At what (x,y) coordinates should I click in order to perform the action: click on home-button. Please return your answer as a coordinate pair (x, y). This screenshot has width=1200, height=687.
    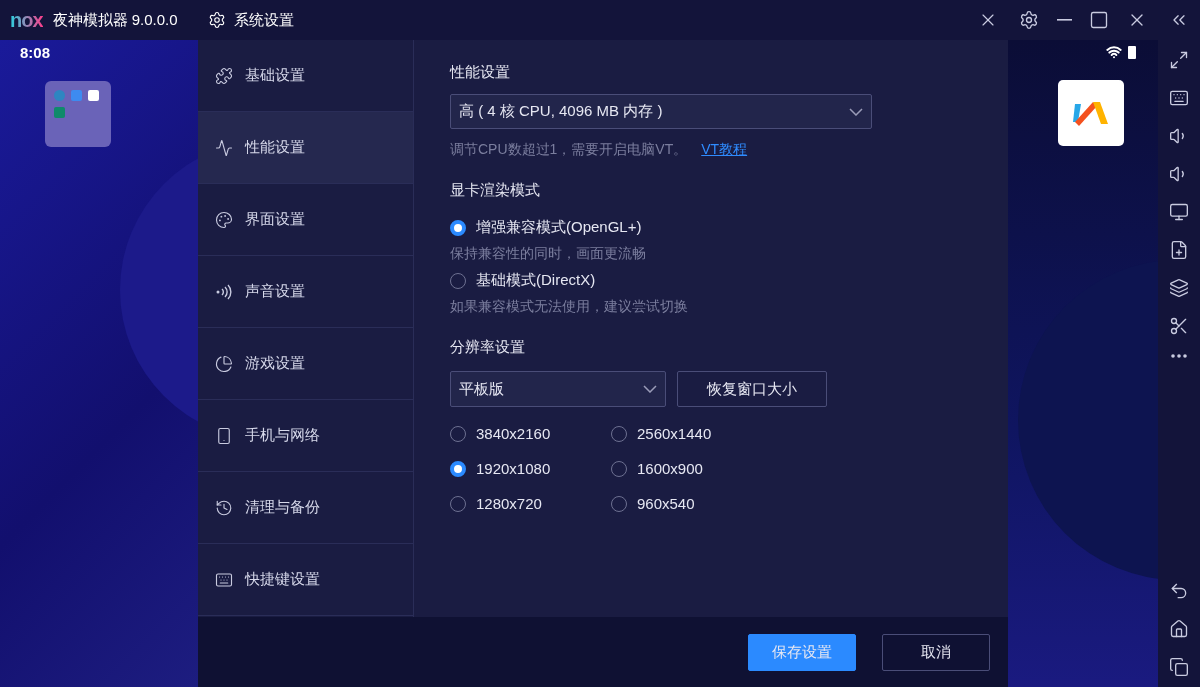
    Looking at the image, I should click on (1179, 629).